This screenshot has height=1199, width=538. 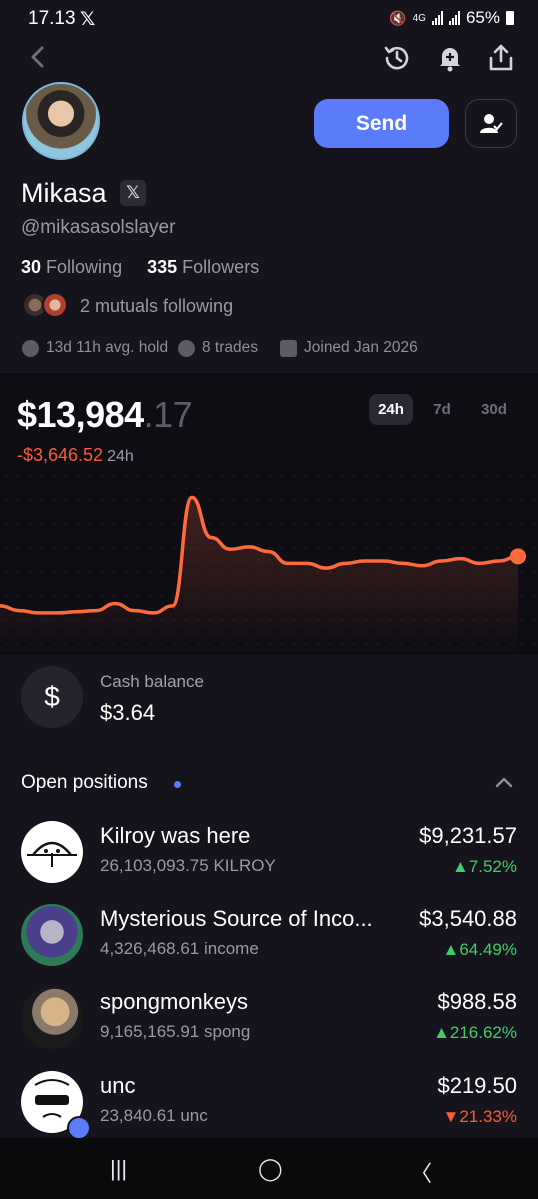 What do you see at coordinates (442, 409) in the screenshot?
I see `range-7d: 7d` at bounding box center [442, 409].